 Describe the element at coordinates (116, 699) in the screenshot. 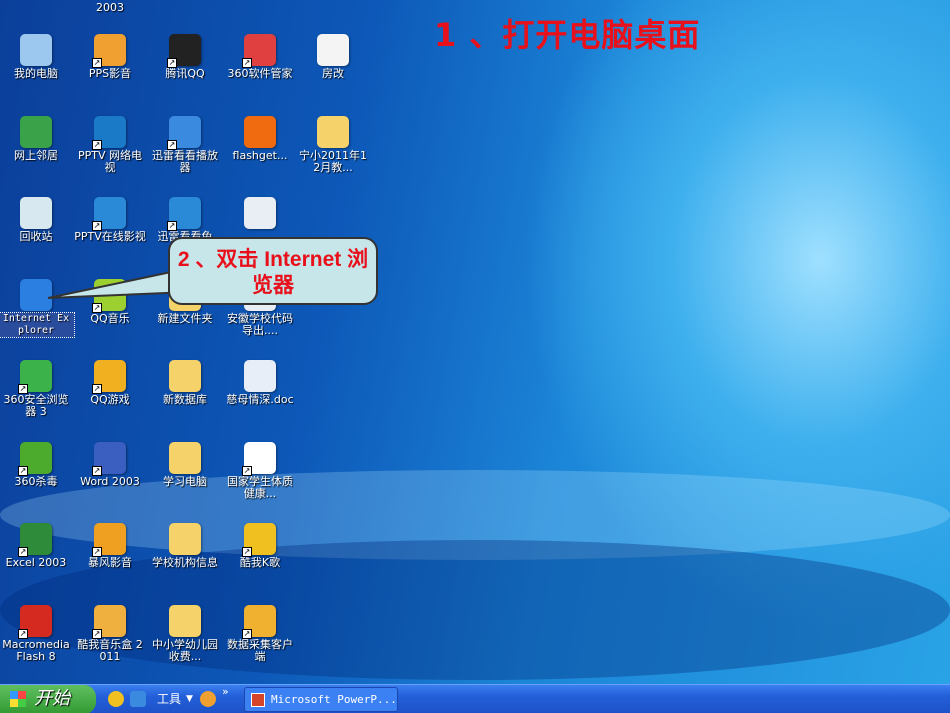

I see `smiley-icon` at that location.